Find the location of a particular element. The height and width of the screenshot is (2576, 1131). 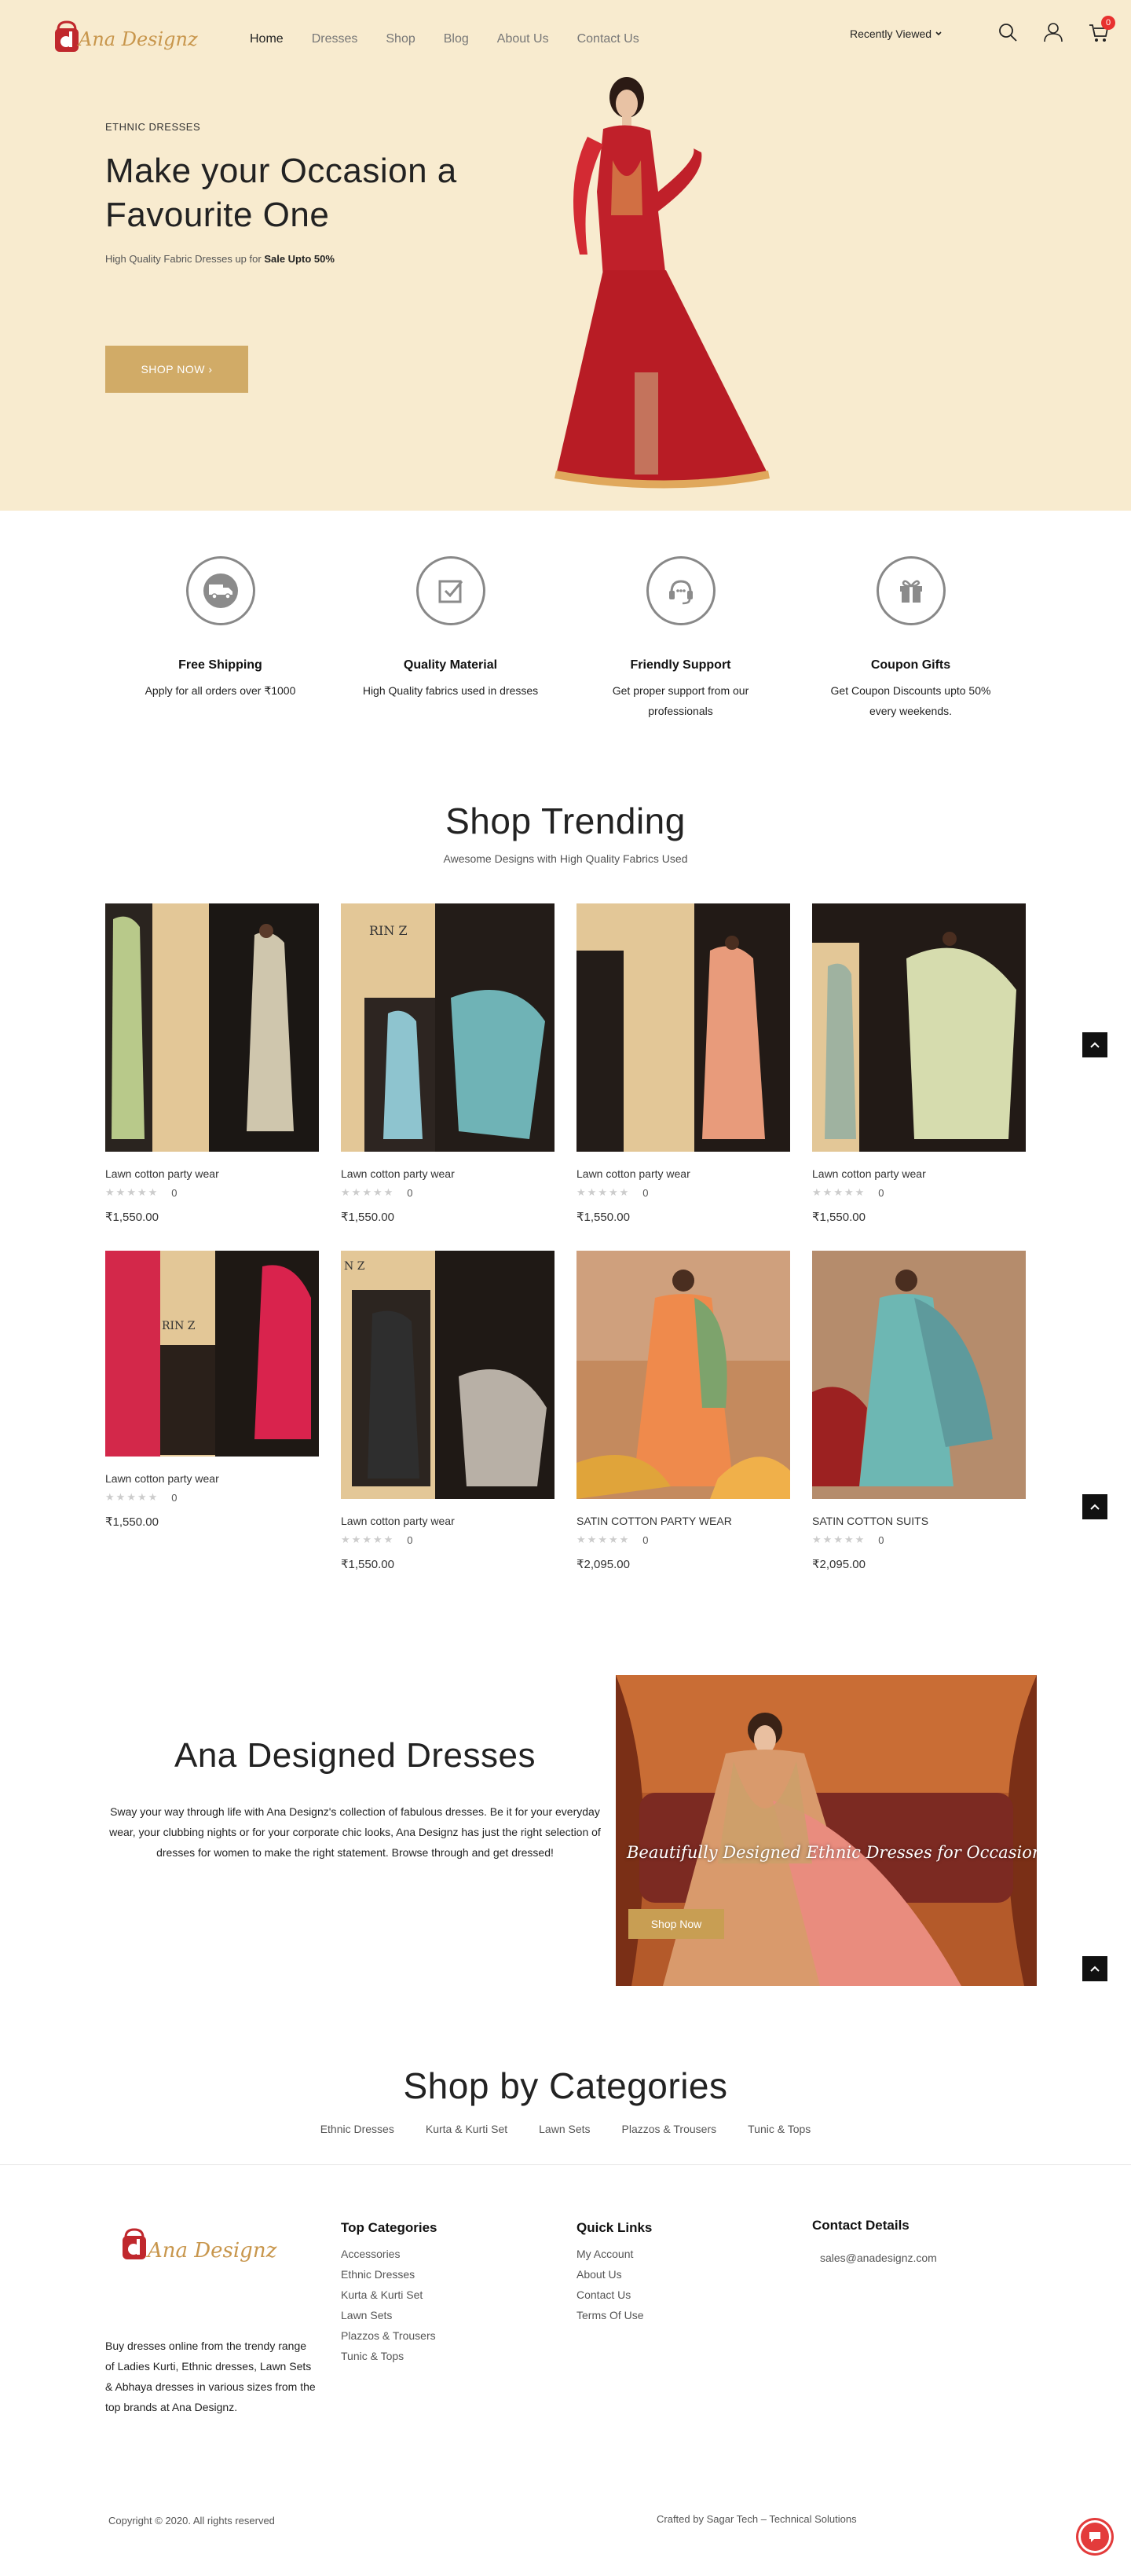

footer-link: About Us is located at coordinates (614, 2274).